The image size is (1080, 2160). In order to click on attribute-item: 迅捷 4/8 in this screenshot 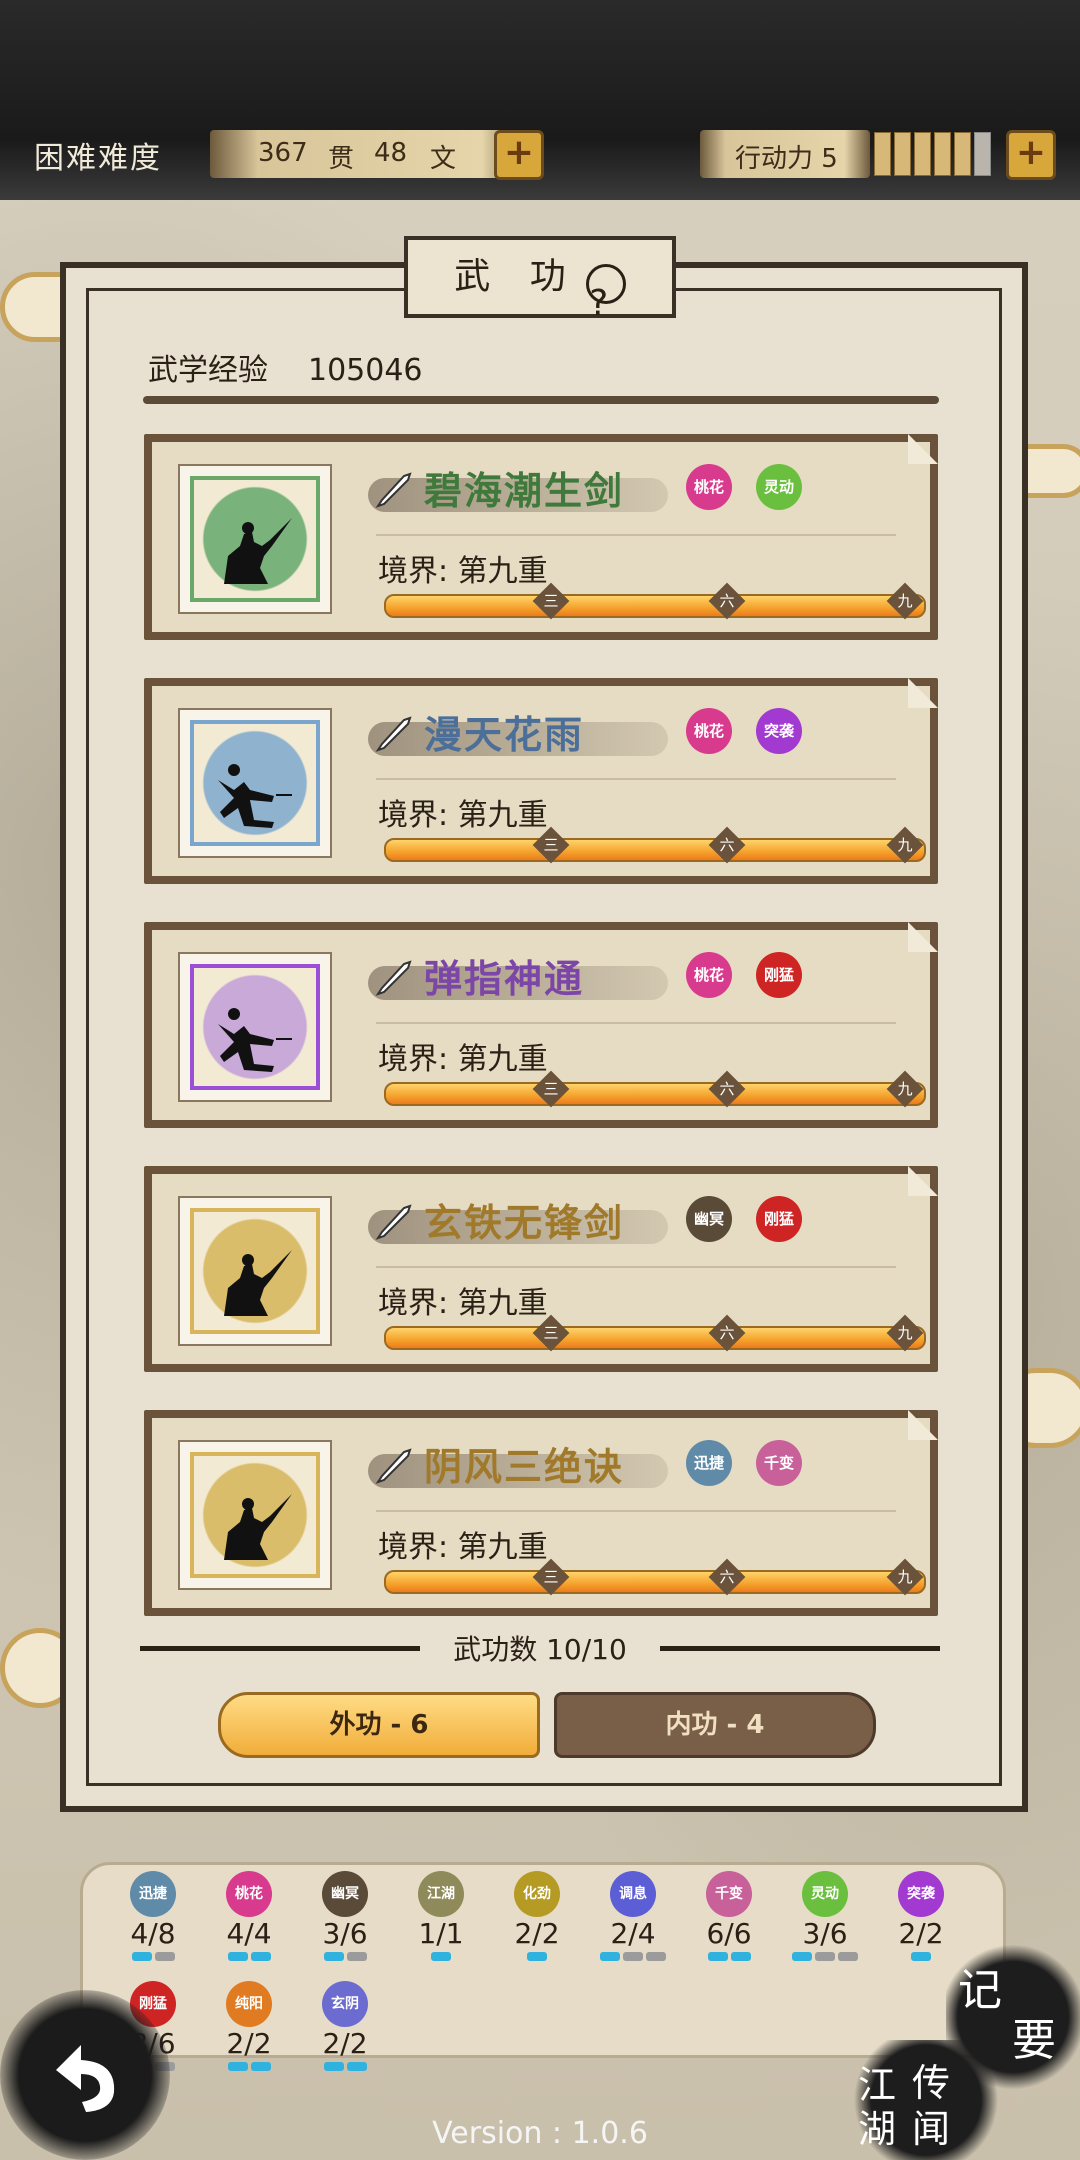, I will do `click(153, 1916)`.